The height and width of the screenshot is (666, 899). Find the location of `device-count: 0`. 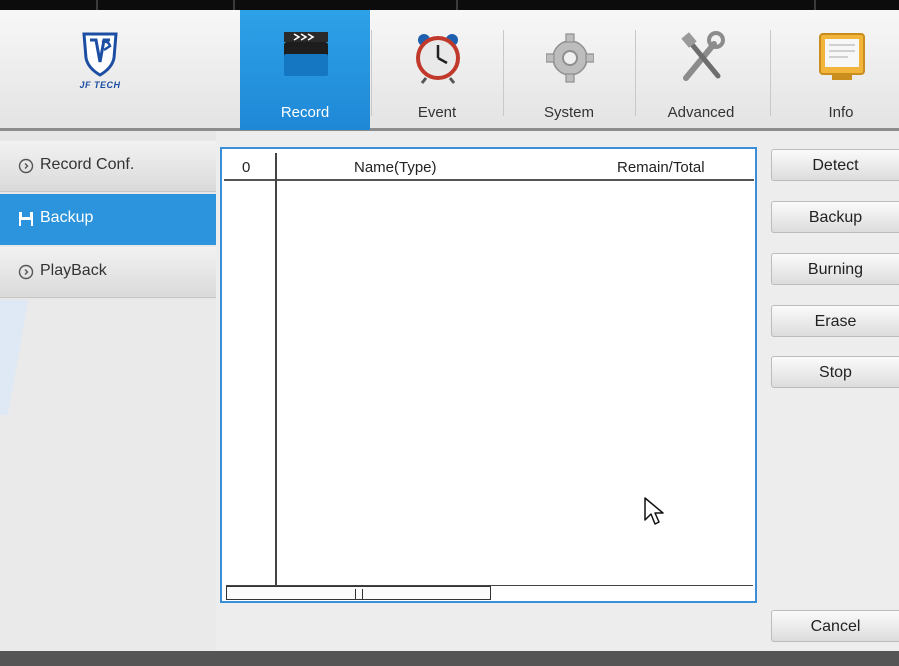

device-count: 0 is located at coordinates (246, 167).